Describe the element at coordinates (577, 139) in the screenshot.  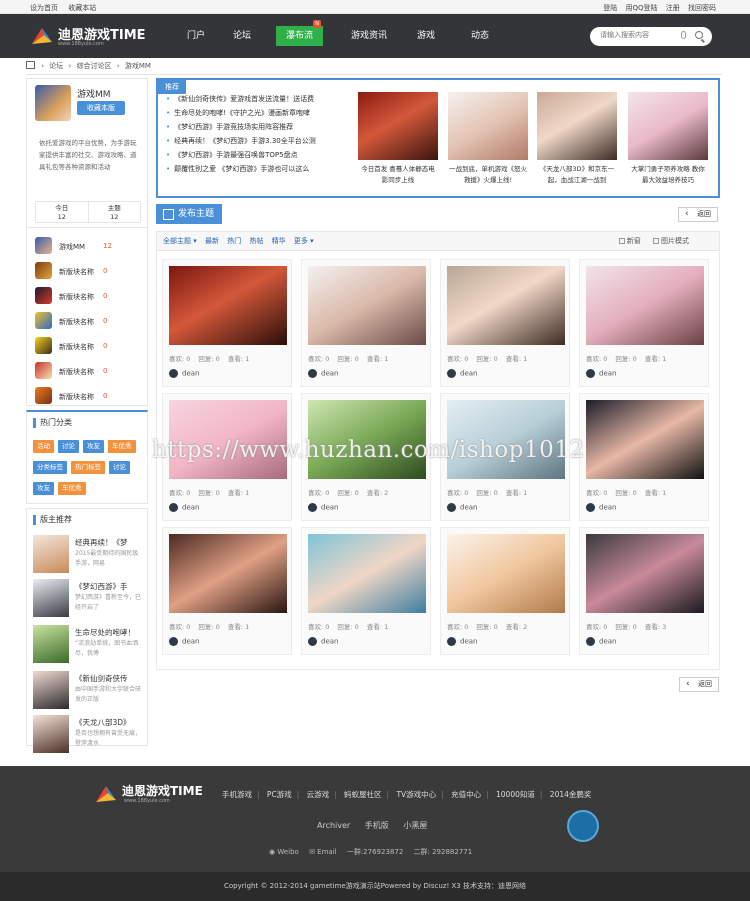
I see `featured-shot: 《天龙八部3D》和京东一起，血战江湖一战到` at that location.